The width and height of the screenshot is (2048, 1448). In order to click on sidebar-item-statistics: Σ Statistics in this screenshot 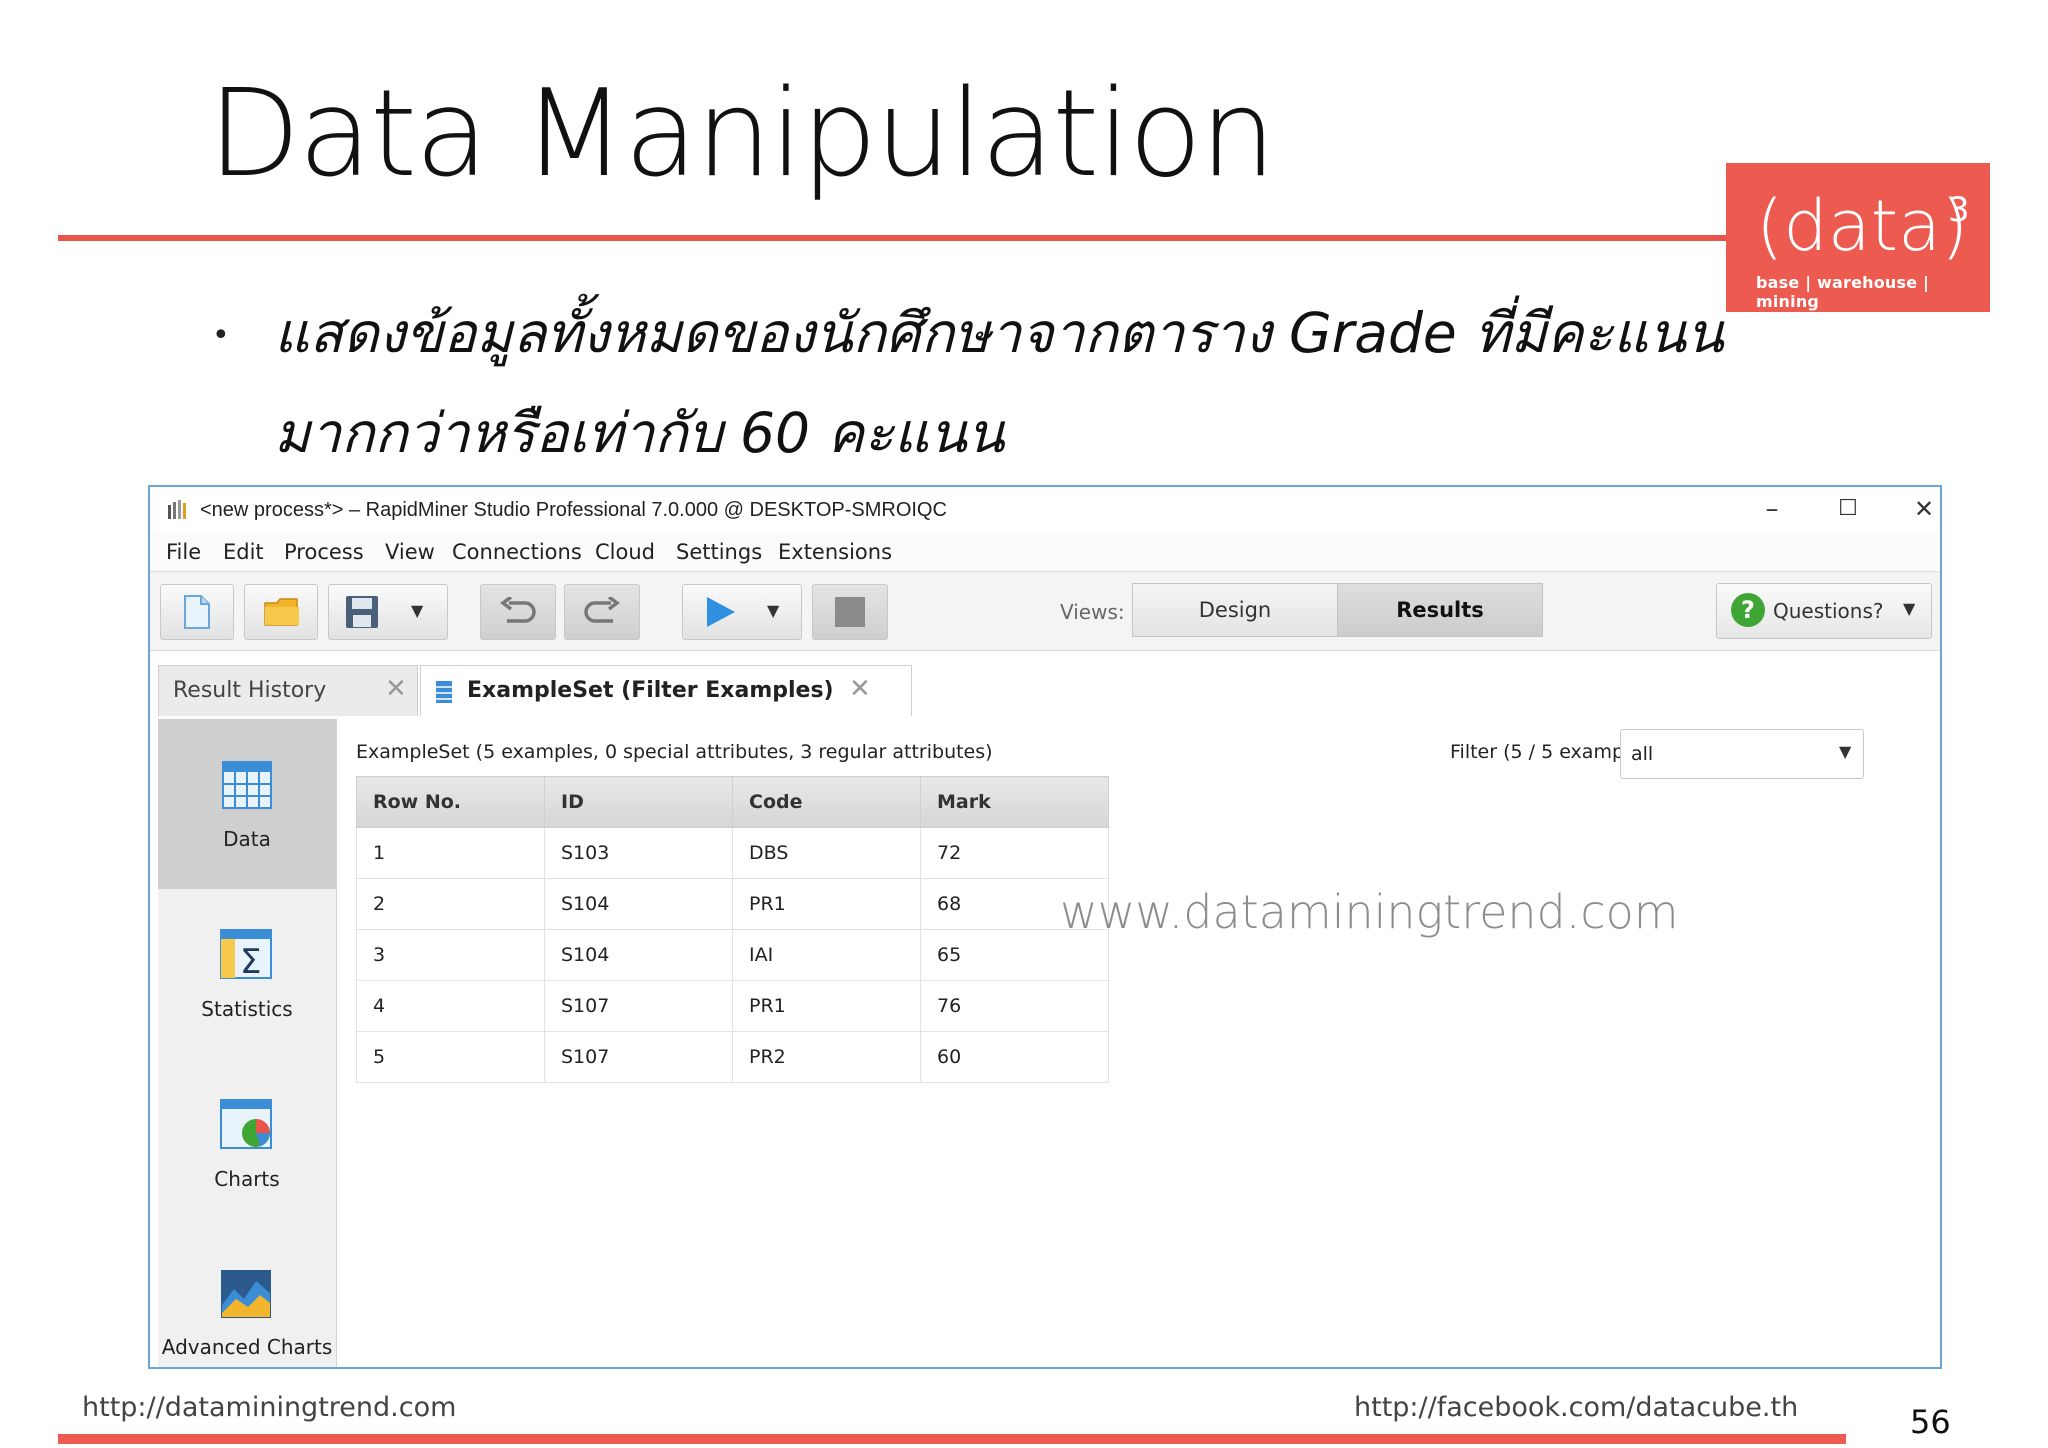, I will do `click(247, 976)`.